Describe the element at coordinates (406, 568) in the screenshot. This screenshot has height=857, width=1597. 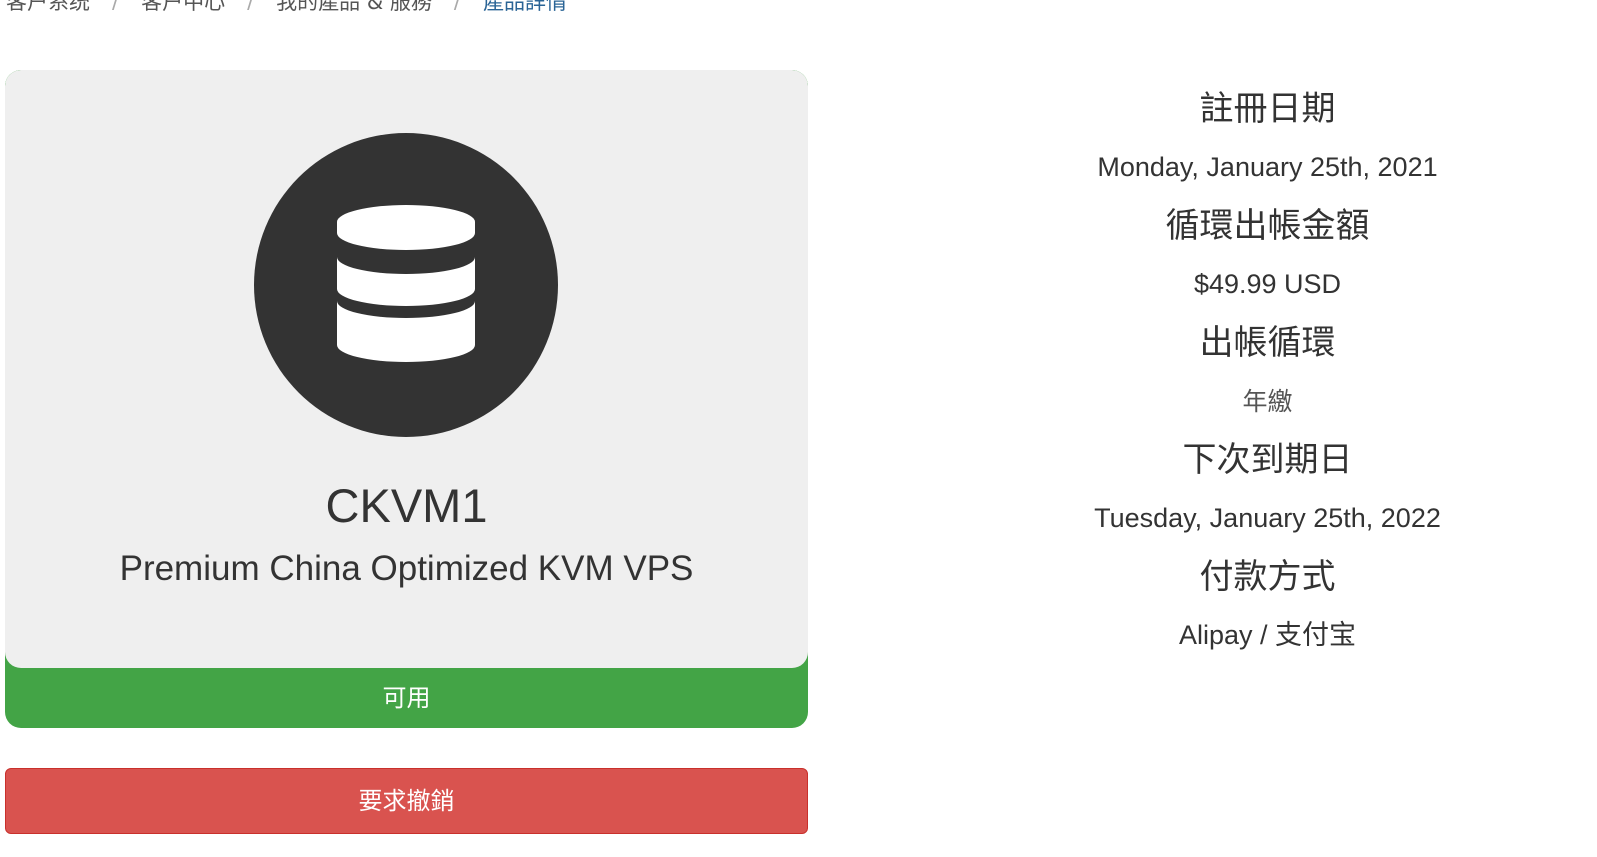
I see `product-group: Premium China Optimized KVM VPS` at that location.